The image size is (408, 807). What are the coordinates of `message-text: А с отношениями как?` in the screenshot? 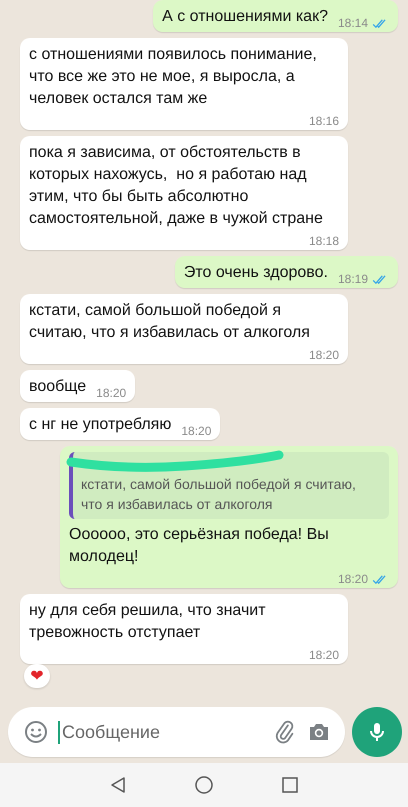 It's located at (245, 17).